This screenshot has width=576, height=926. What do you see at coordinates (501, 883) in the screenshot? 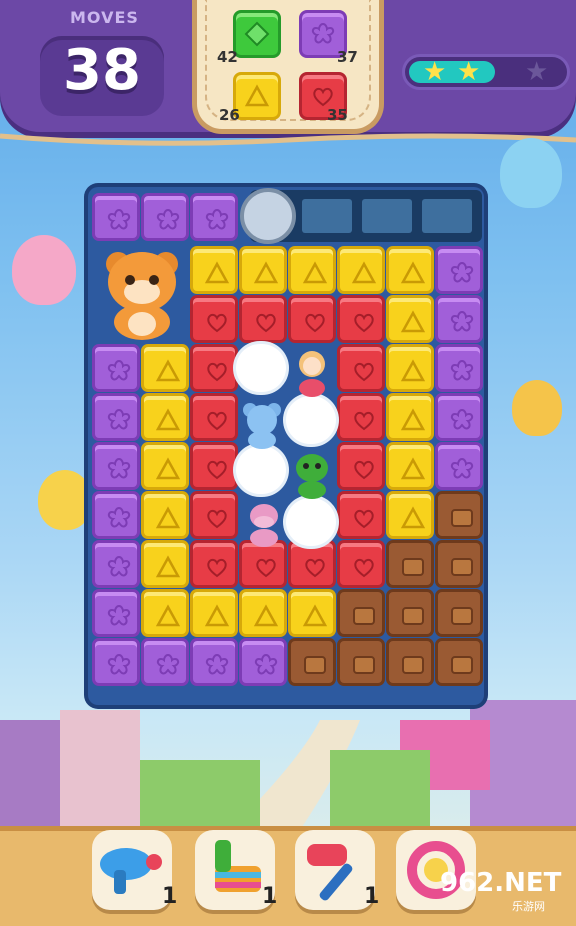
I see `watermark-logo: 962.NET` at bounding box center [501, 883].